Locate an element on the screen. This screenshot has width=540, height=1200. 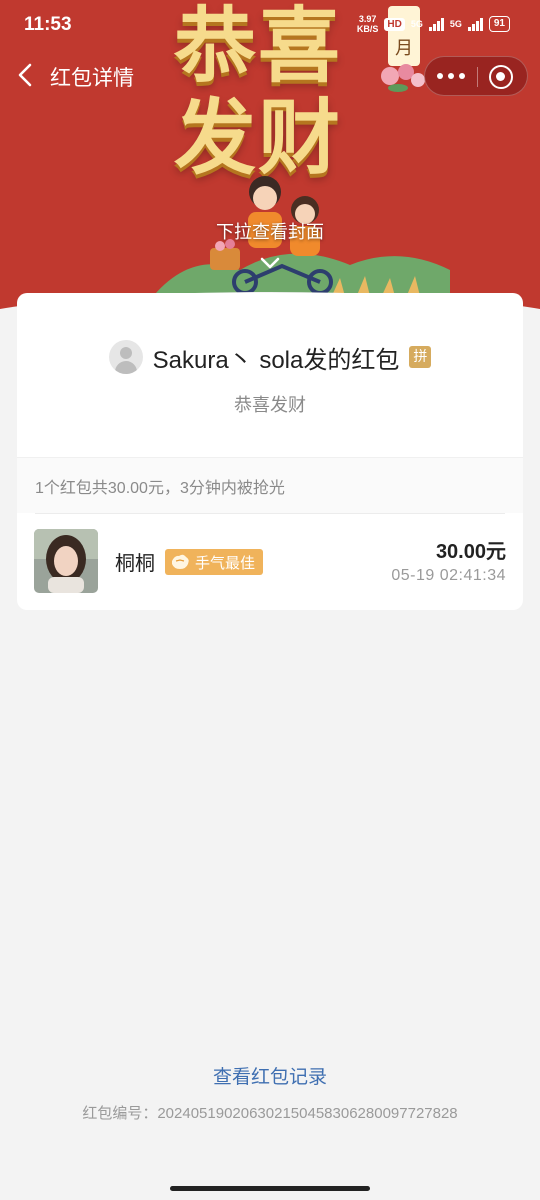
capsule-divider is located at coordinates (477, 77).